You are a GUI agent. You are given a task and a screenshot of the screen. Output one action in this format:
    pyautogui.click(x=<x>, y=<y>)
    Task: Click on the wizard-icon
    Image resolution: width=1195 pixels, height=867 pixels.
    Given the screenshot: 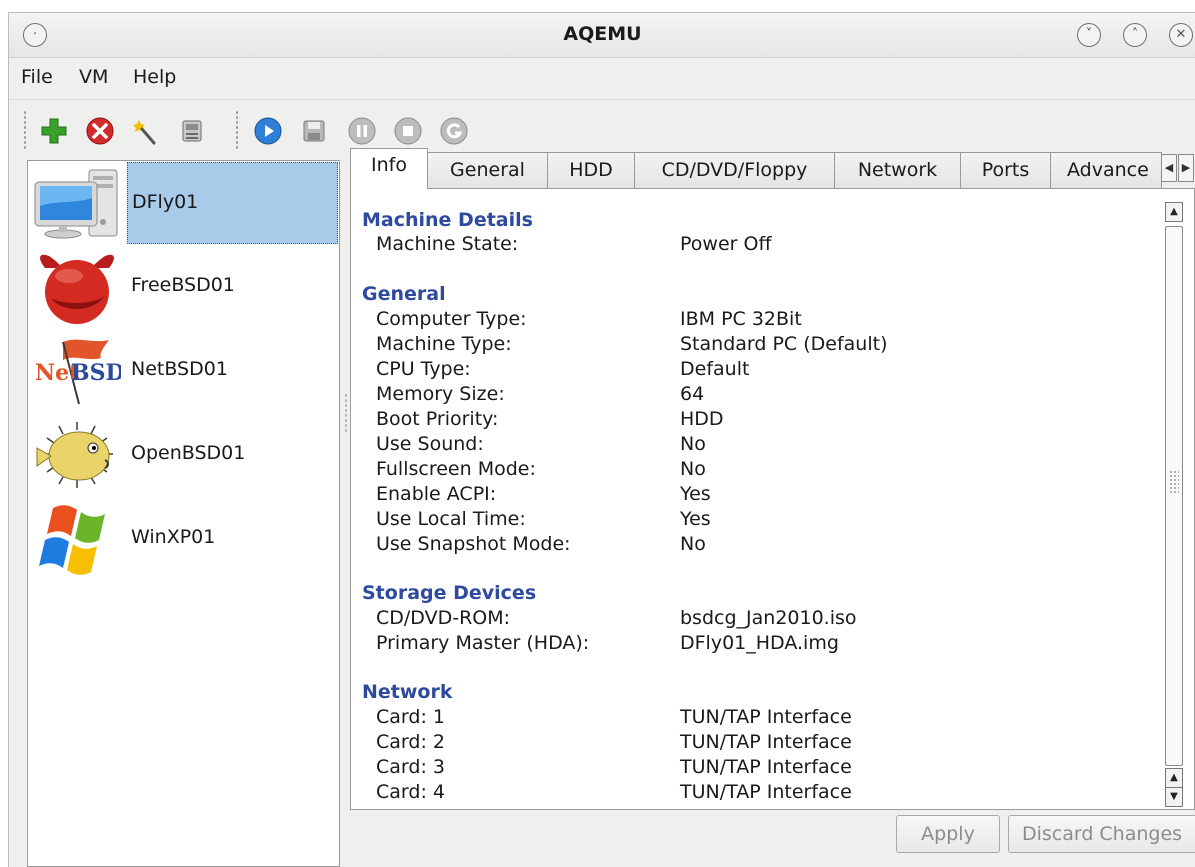 What is the action you would take?
    pyautogui.click(x=146, y=131)
    